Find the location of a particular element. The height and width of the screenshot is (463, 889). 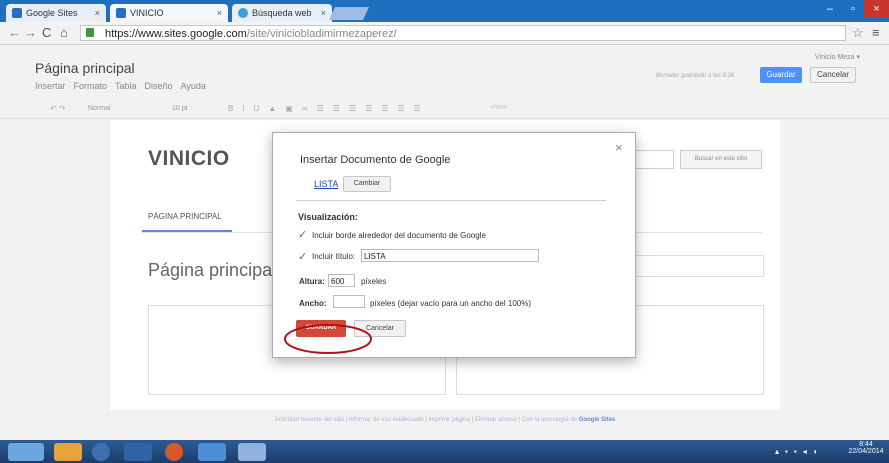

home-icon: ⌂ is located at coordinates (64, 32).